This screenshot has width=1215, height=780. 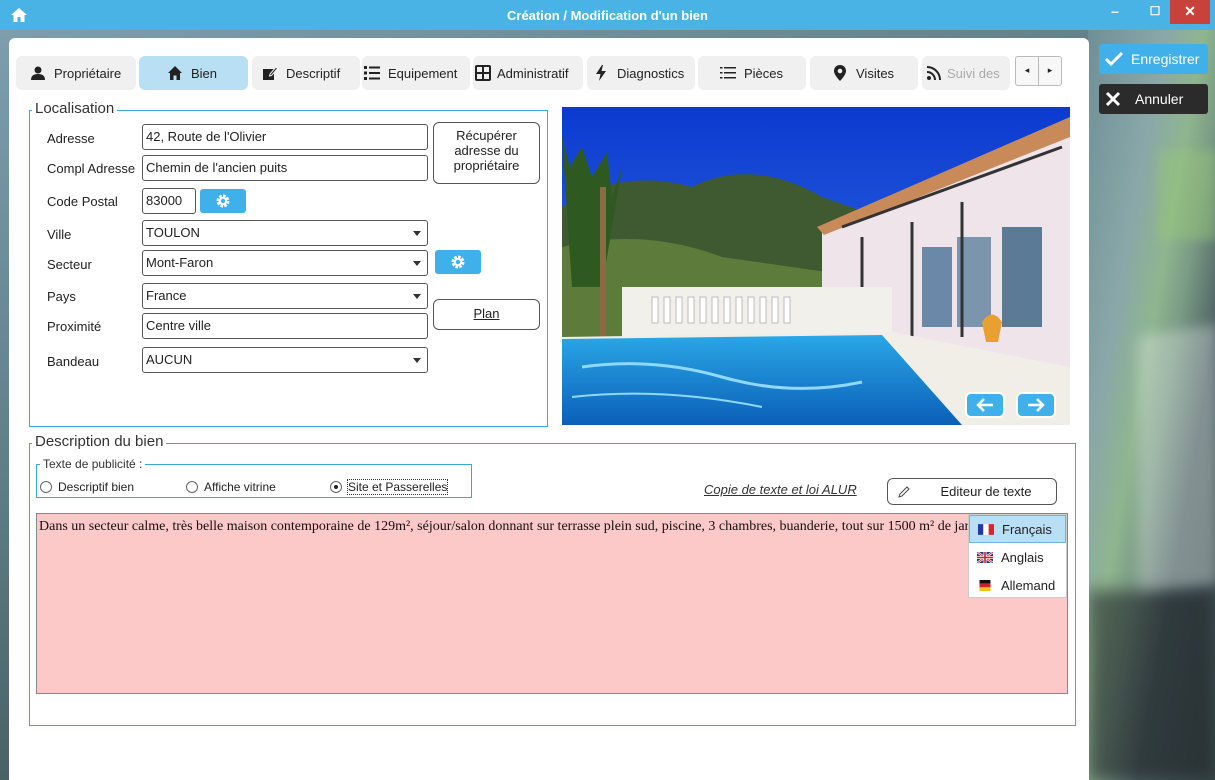 I want to click on tab-label: Pièces, so click(x=764, y=73).